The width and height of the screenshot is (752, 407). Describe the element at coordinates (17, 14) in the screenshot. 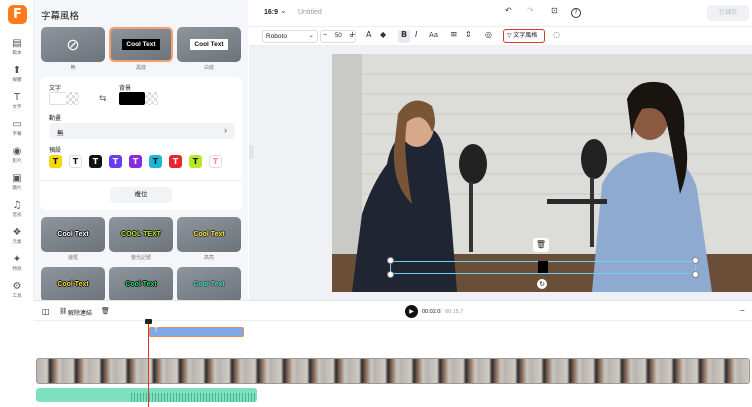

I see `app-logo: F` at that location.